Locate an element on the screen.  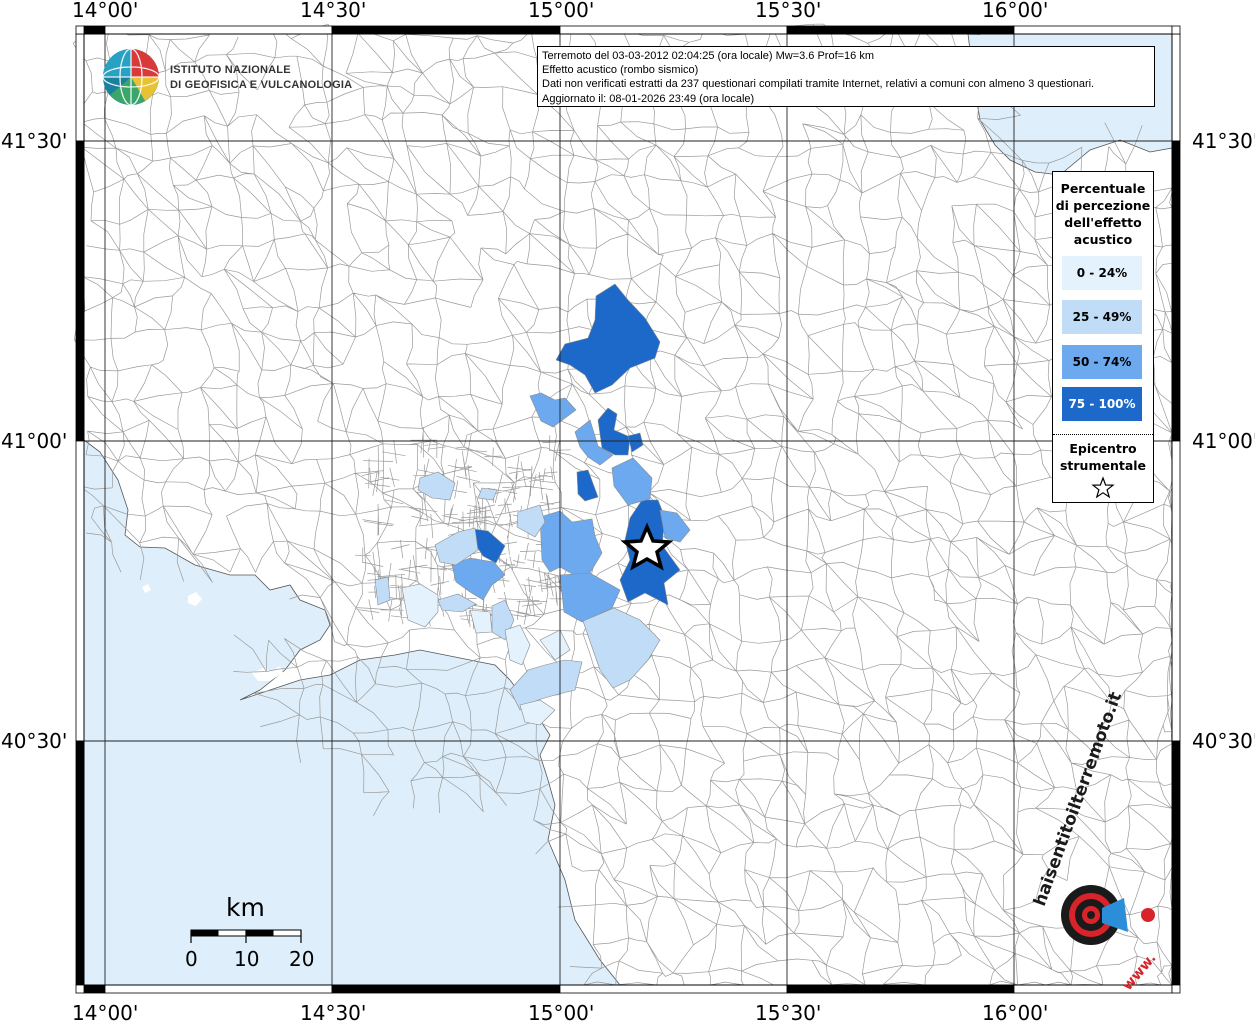
lat-label-right: 41°30' is located at coordinates (1223, 141).